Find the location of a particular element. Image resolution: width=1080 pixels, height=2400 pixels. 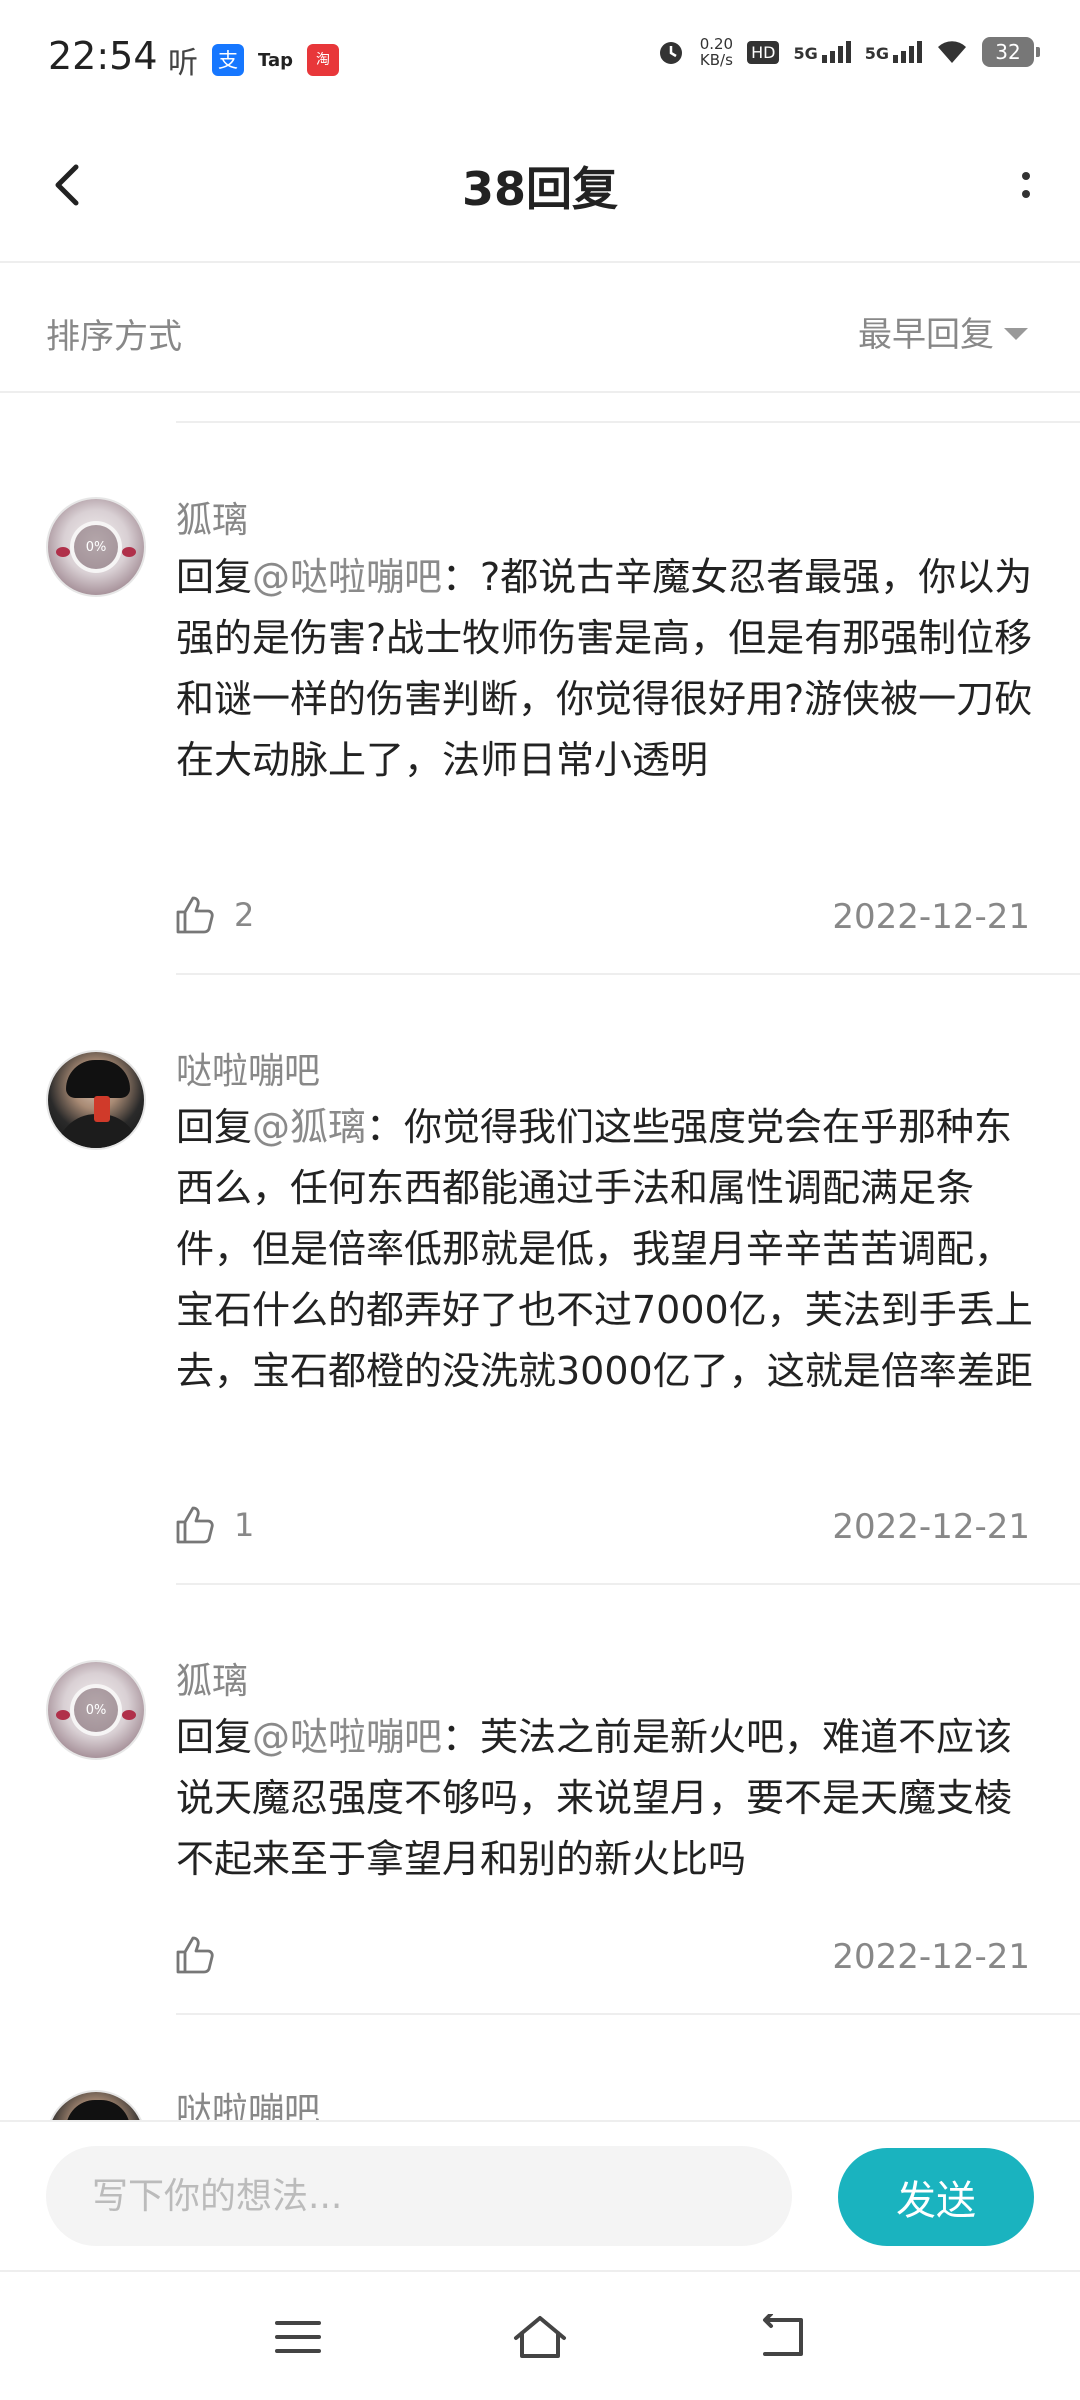

alipay-app-icon: 支 is located at coordinates (228, 60).